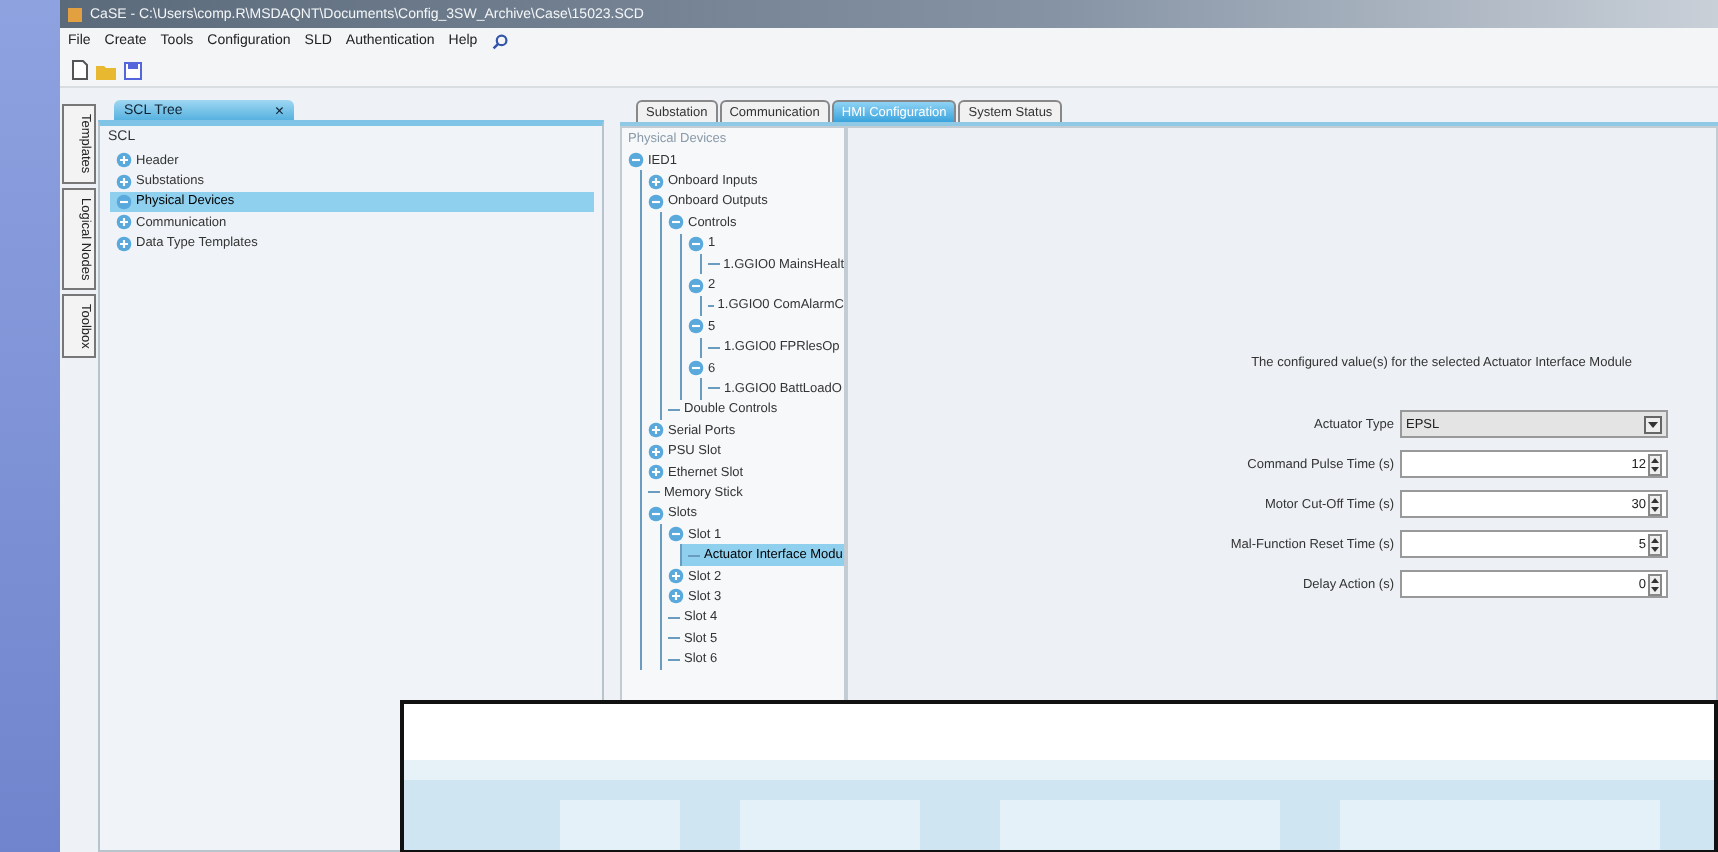 The height and width of the screenshot is (852, 1718). What do you see at coordinates (106, 70) in the screenshot?
I see `folder-icon` at bounding box center [106, 70].